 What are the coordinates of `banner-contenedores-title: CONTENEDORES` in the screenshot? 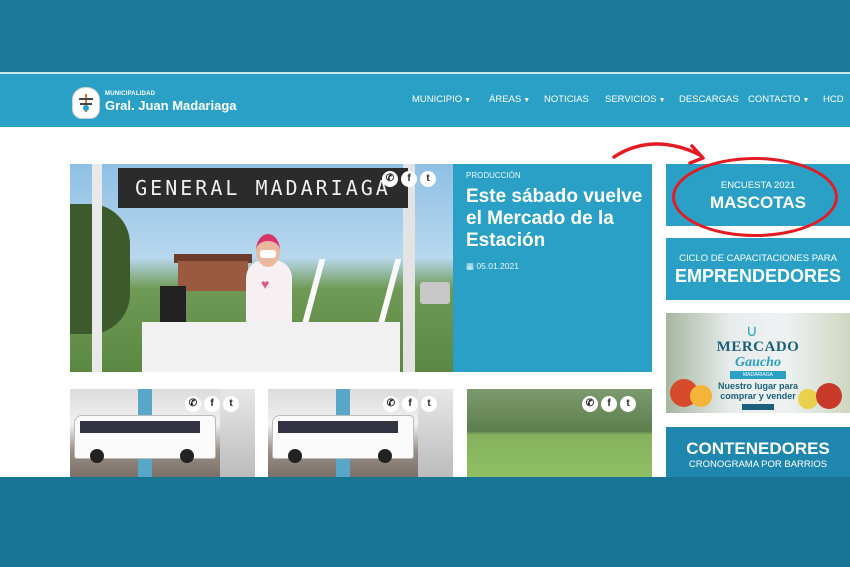 It's located at (758, 448).